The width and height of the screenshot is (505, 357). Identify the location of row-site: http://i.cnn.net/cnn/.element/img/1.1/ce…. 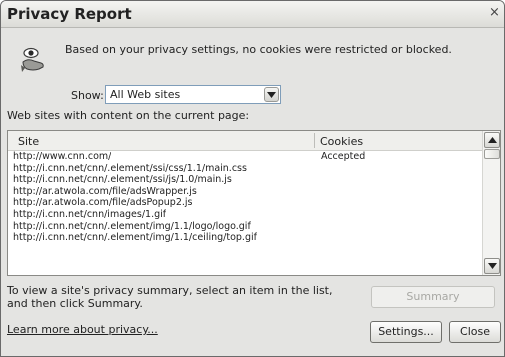
(135, 238).